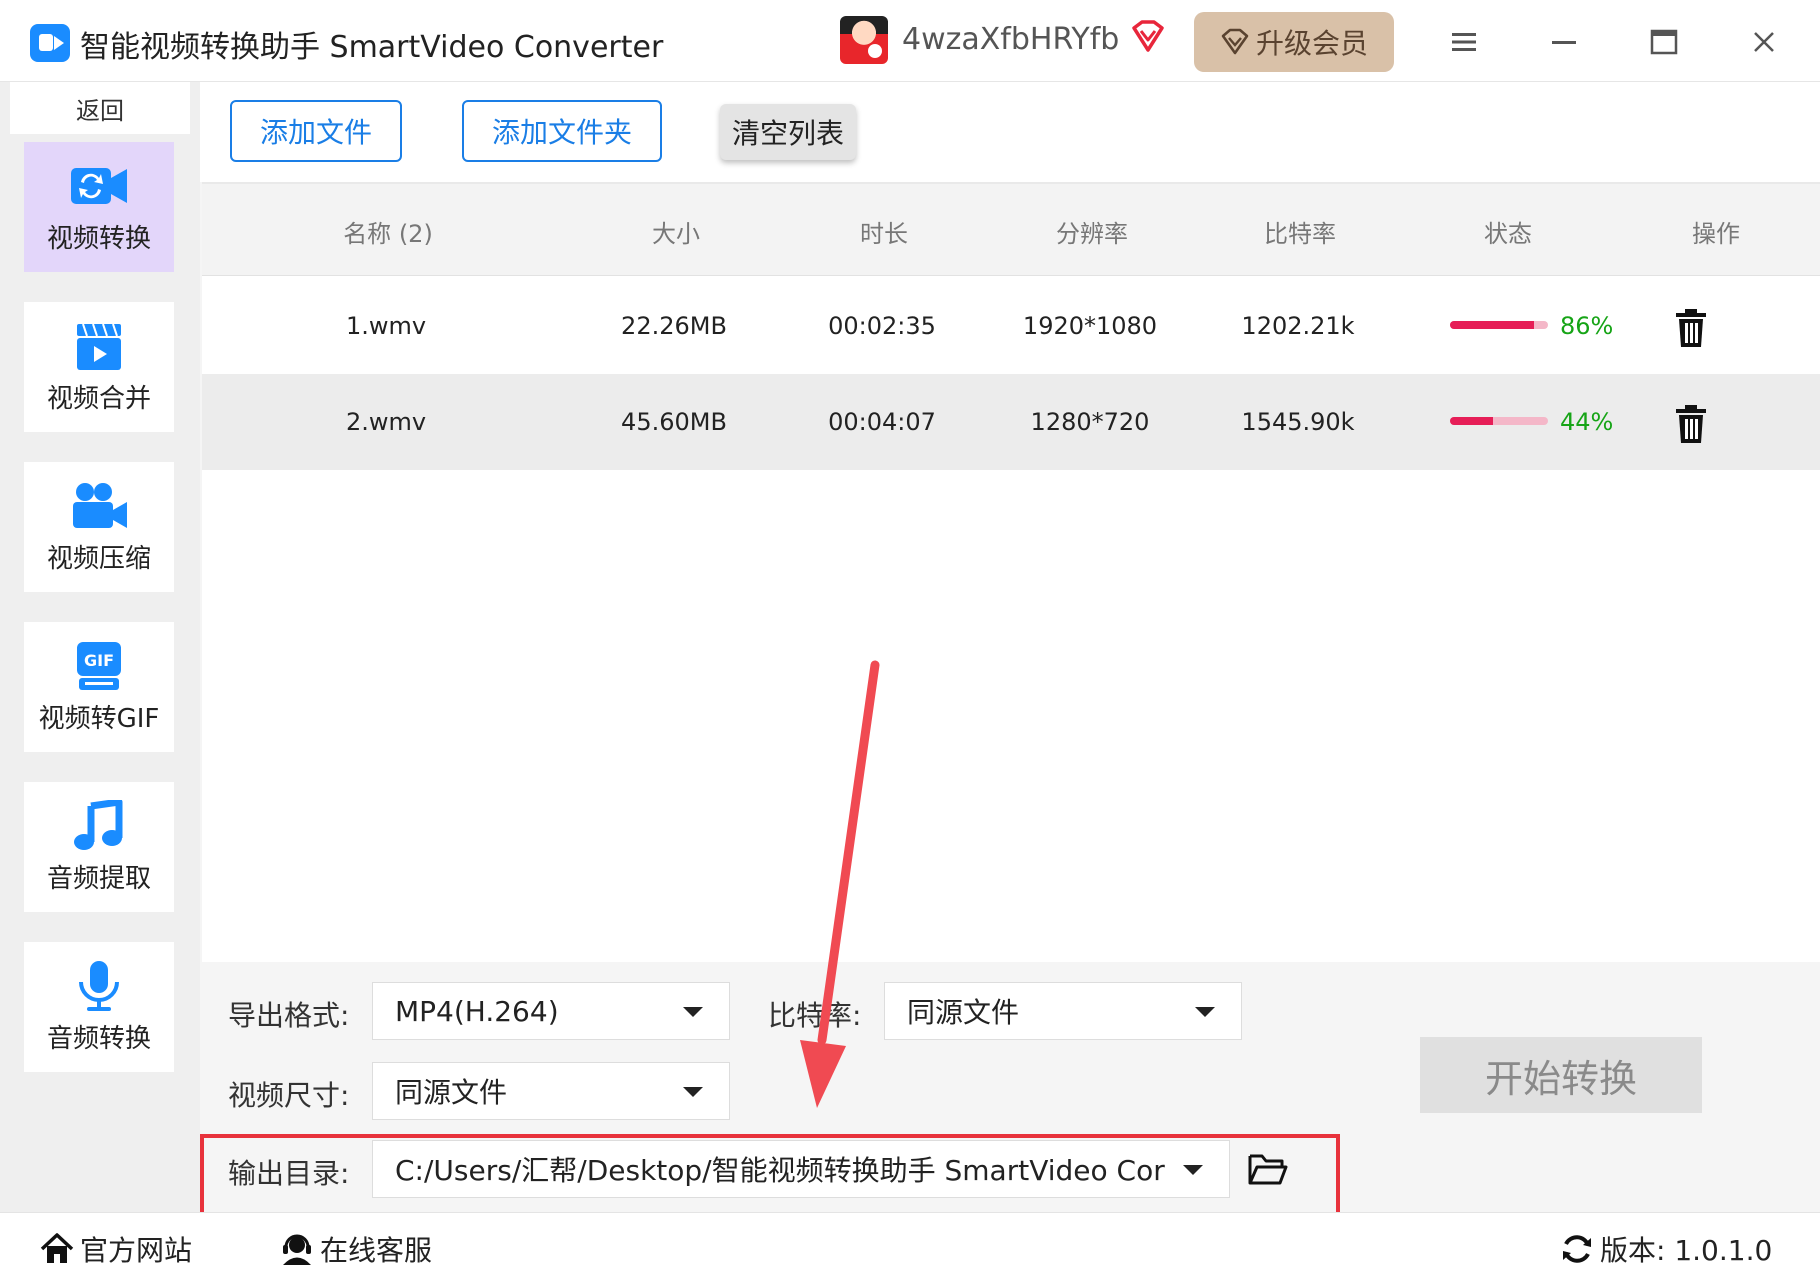 This screenshot has width=1820, height=1280. What do you see at coordinates (100, 108) in the screenshot?
I see `back-button: 返回` at bounding box center [100, 108].